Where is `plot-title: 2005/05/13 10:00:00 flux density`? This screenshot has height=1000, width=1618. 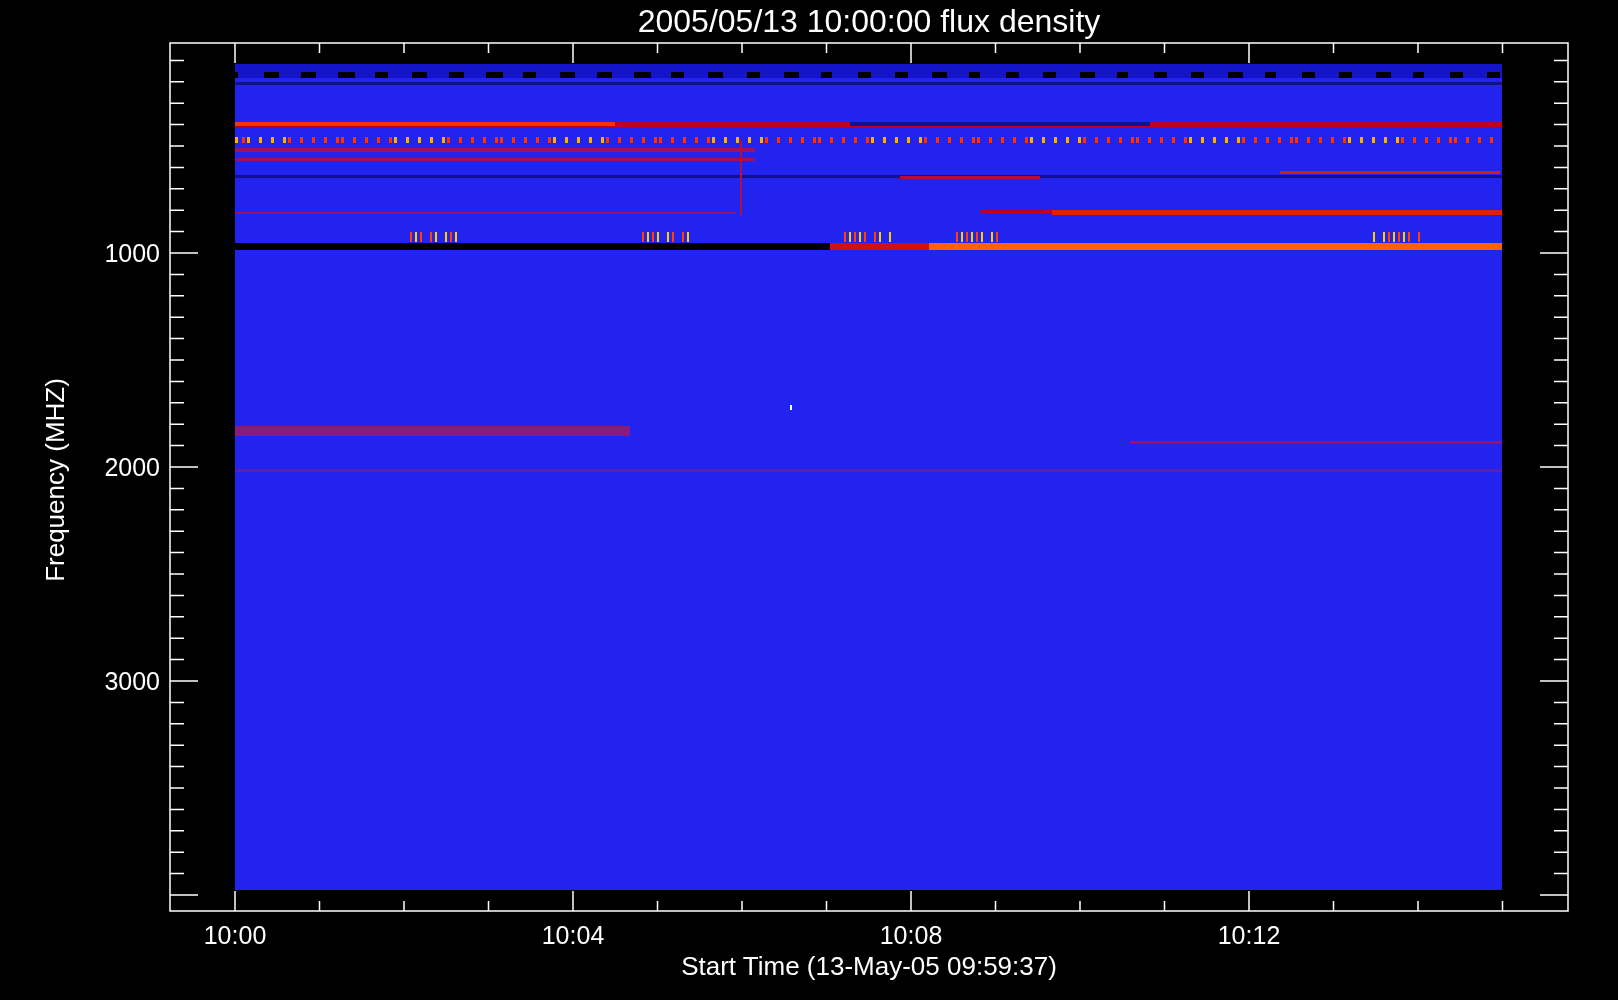
plot-title: 2005/05/13 10:00:00 flux density is located at coordinates (869, 21).